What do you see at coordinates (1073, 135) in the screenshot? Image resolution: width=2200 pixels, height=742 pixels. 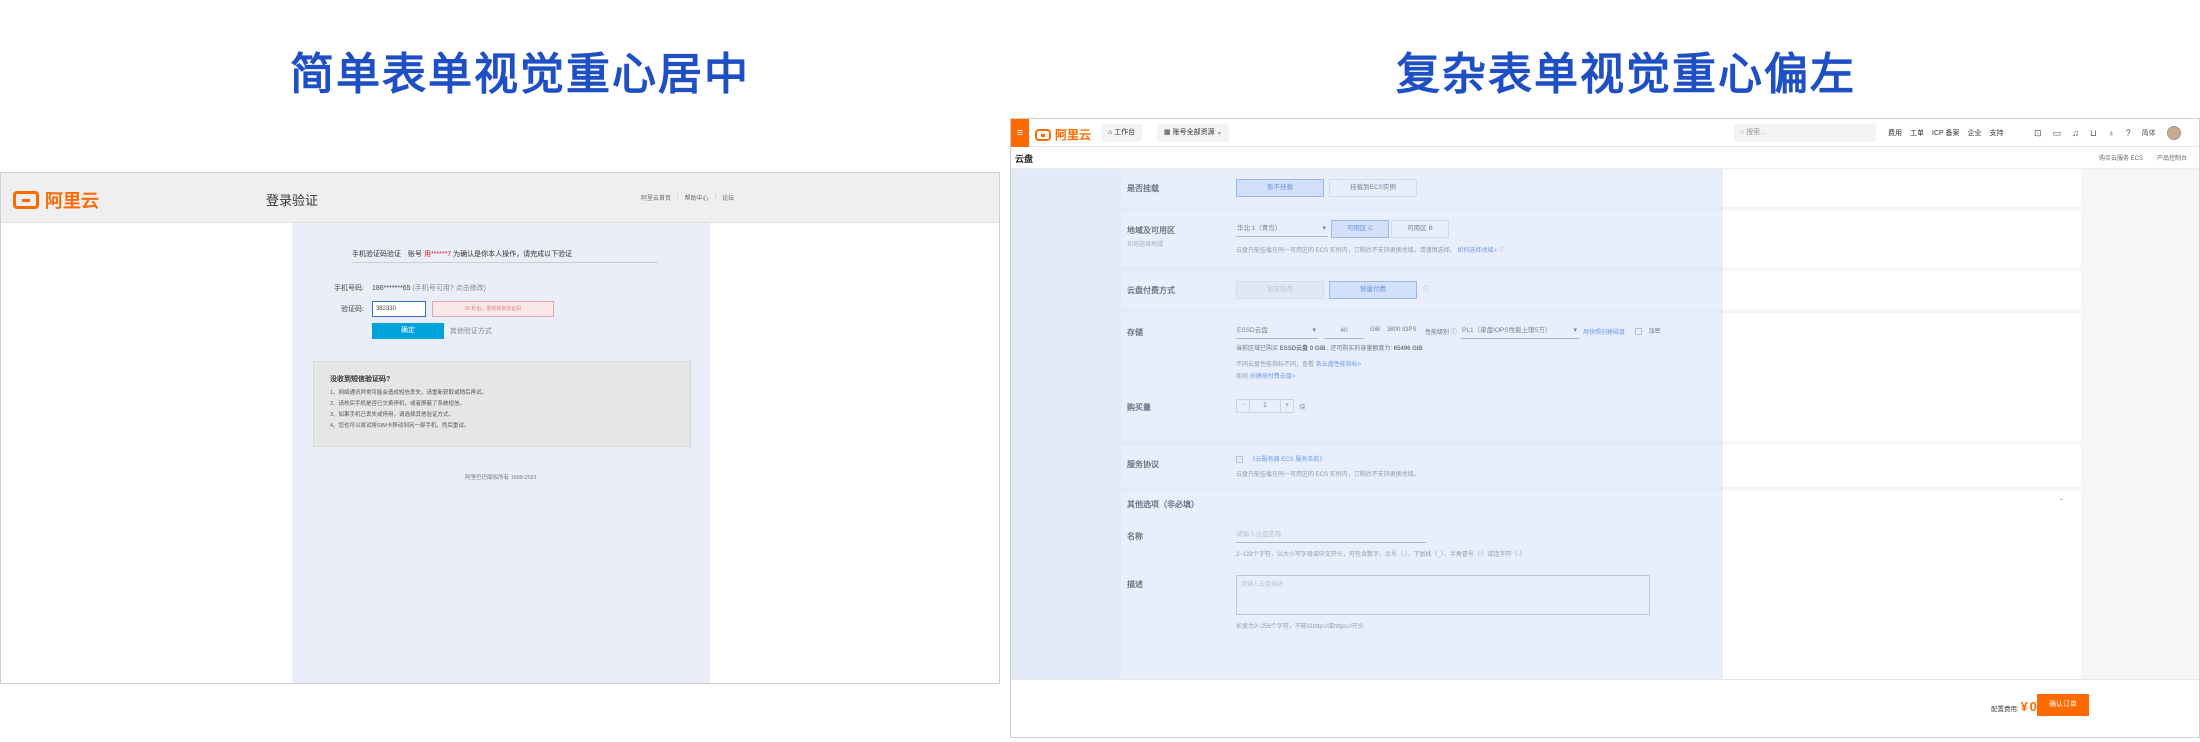 I see `brand-name: 阿里云` at bounding box center [1073, 135].